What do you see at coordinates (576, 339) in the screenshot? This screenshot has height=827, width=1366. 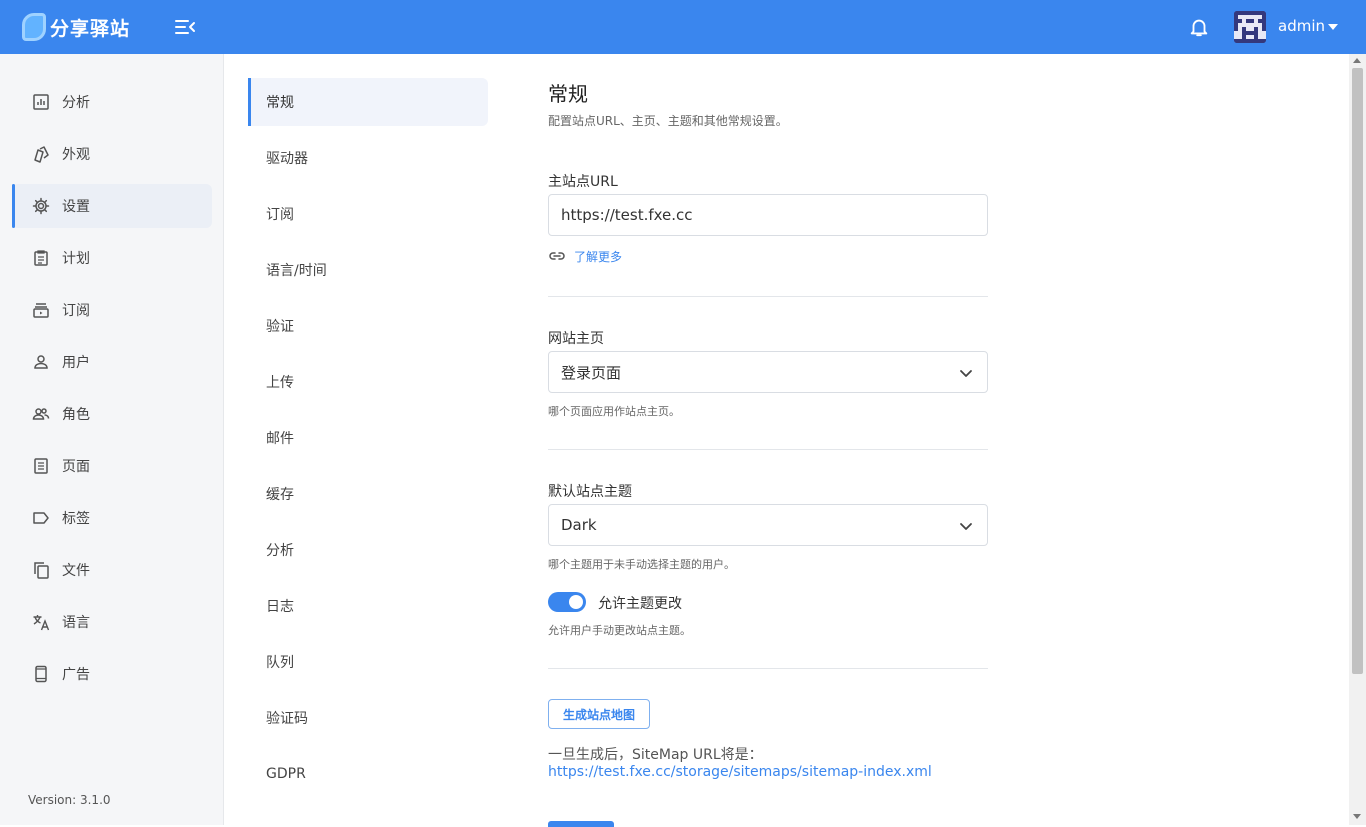 I see `homepage-label: 网站主页` at bounding box center [576, 339].